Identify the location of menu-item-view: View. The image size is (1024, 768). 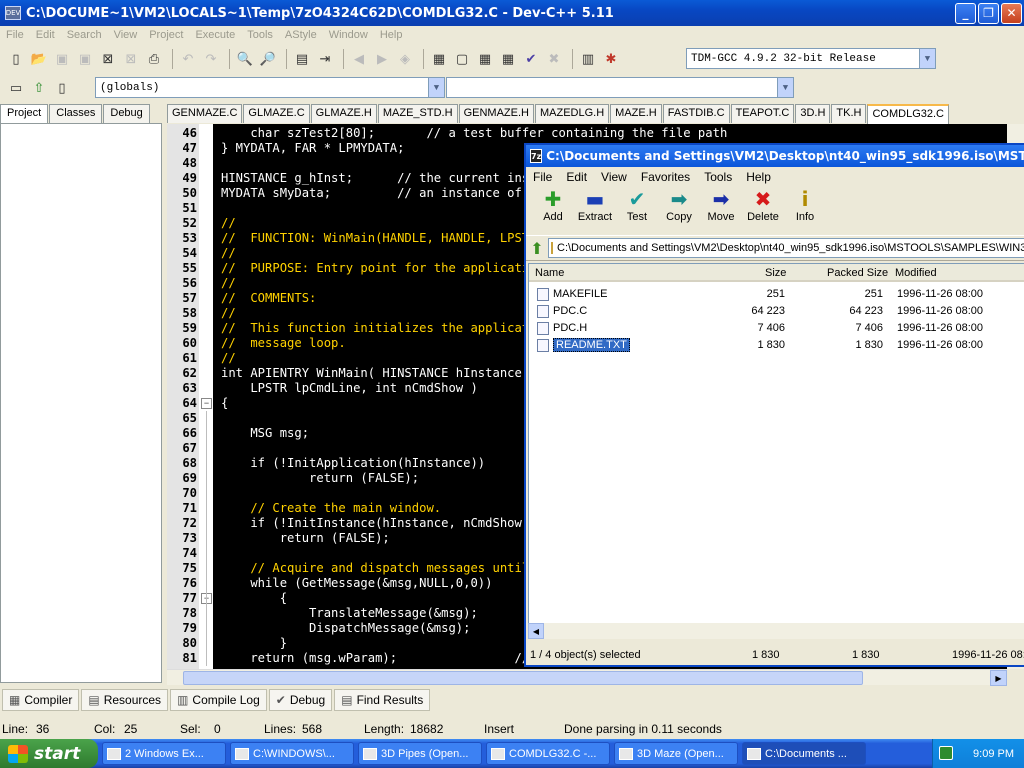
(126, 35).